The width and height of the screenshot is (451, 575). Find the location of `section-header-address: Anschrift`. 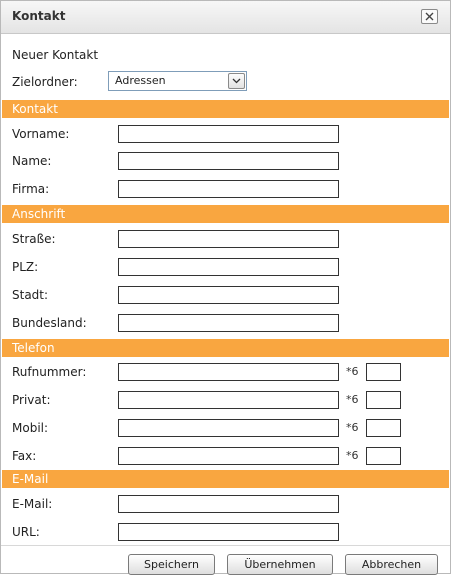

section-header-address: Anschrift is located at coordinates (225, 214).